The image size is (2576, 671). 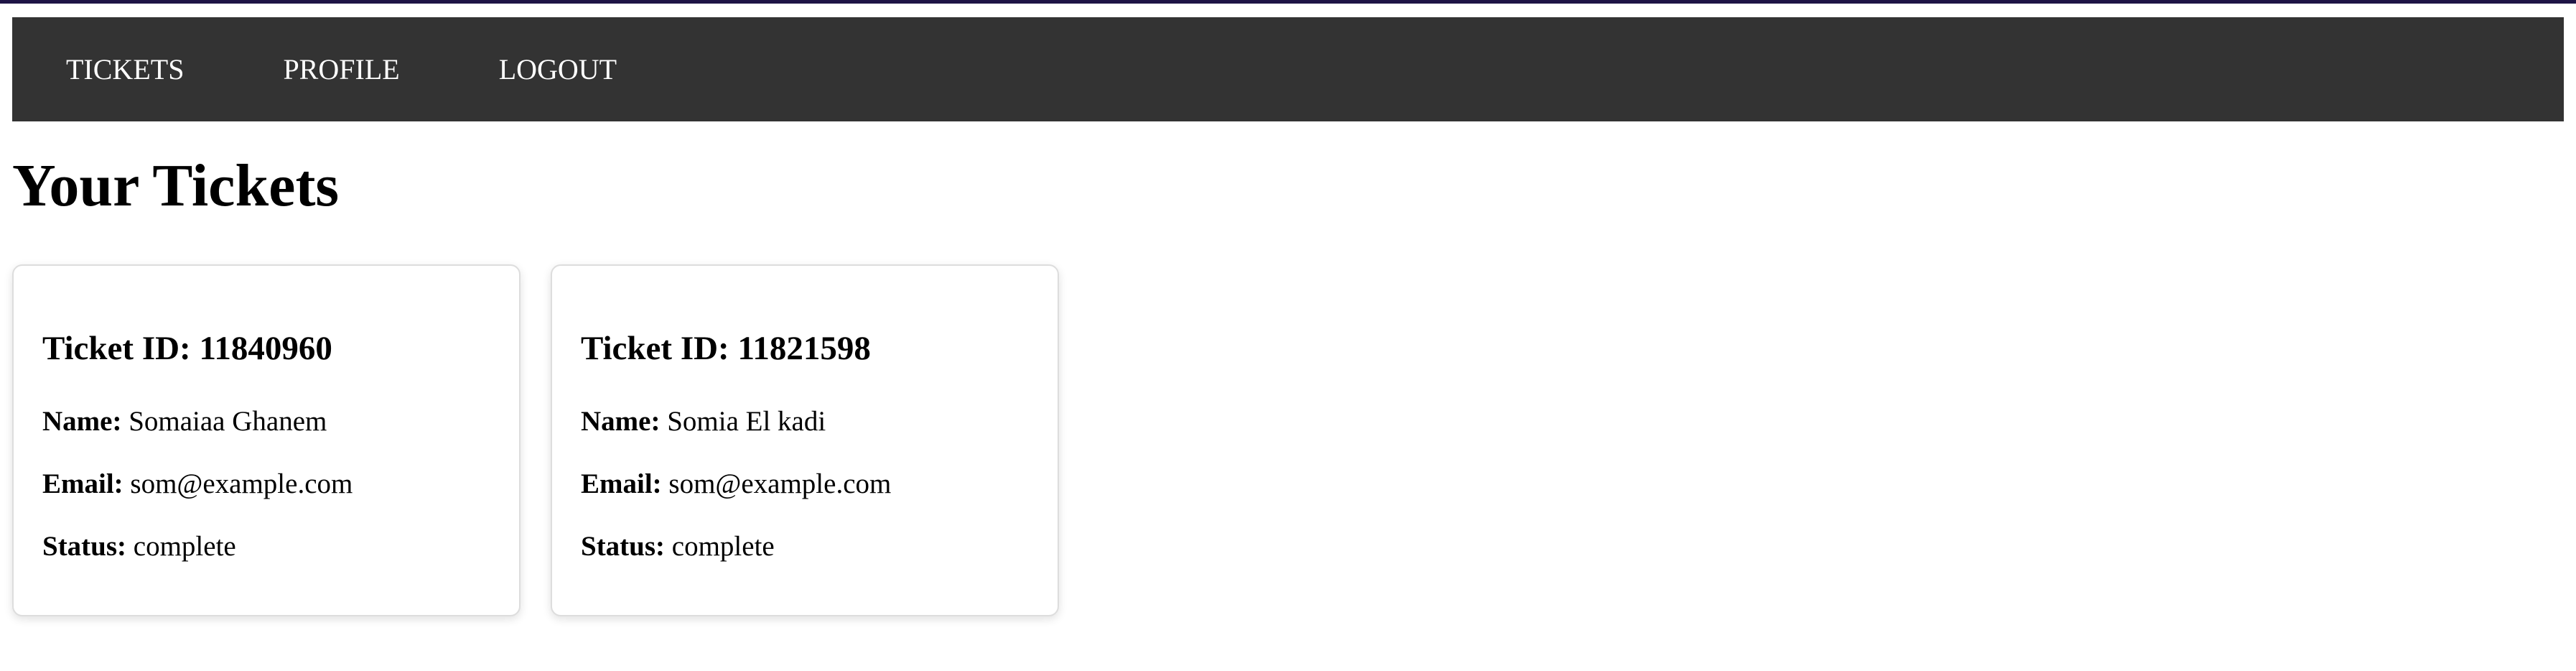 I want to click on ticket-id: Ticket ID: 11821598, so click(x=726, y=348).